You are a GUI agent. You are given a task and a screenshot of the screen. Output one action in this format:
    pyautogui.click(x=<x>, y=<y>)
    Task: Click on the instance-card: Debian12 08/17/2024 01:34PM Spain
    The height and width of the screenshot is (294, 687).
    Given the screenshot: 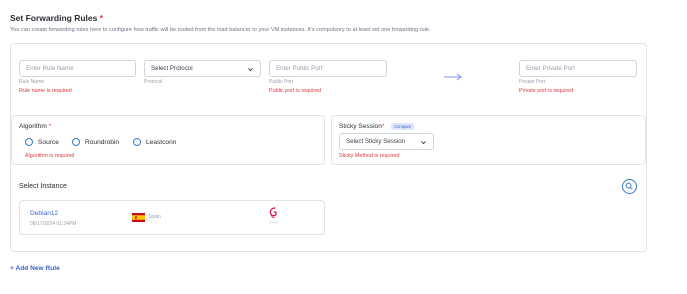 What is the action you would take?
    pyautogui.click(x=172, y=217)
    